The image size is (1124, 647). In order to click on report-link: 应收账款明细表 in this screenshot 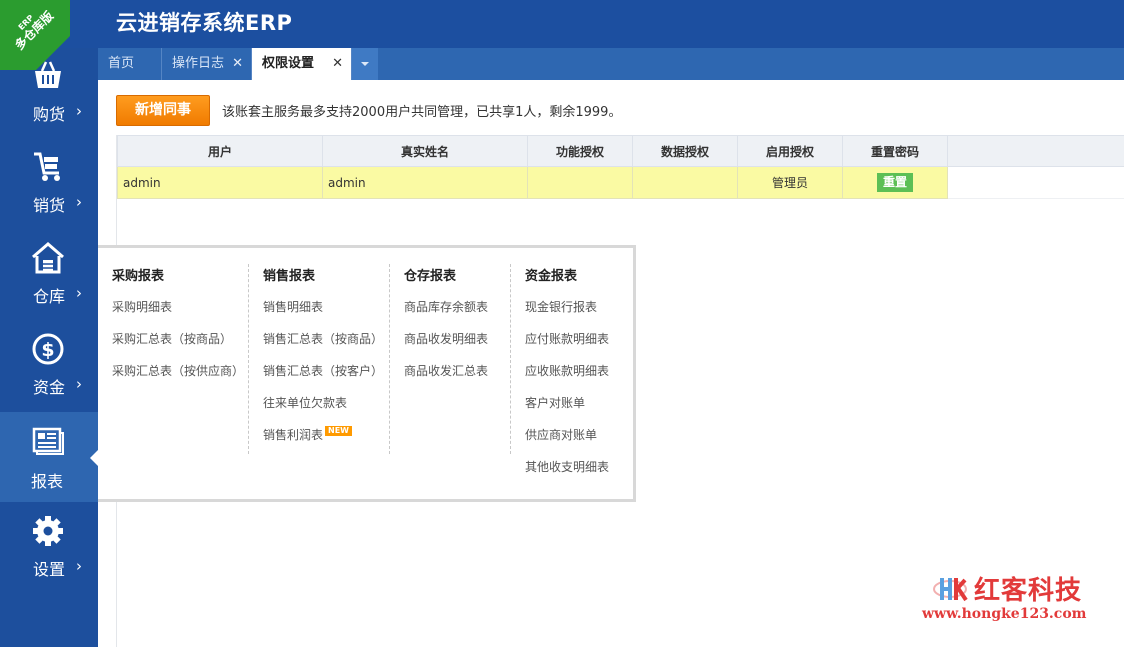, I will do `click(567, 370)`.